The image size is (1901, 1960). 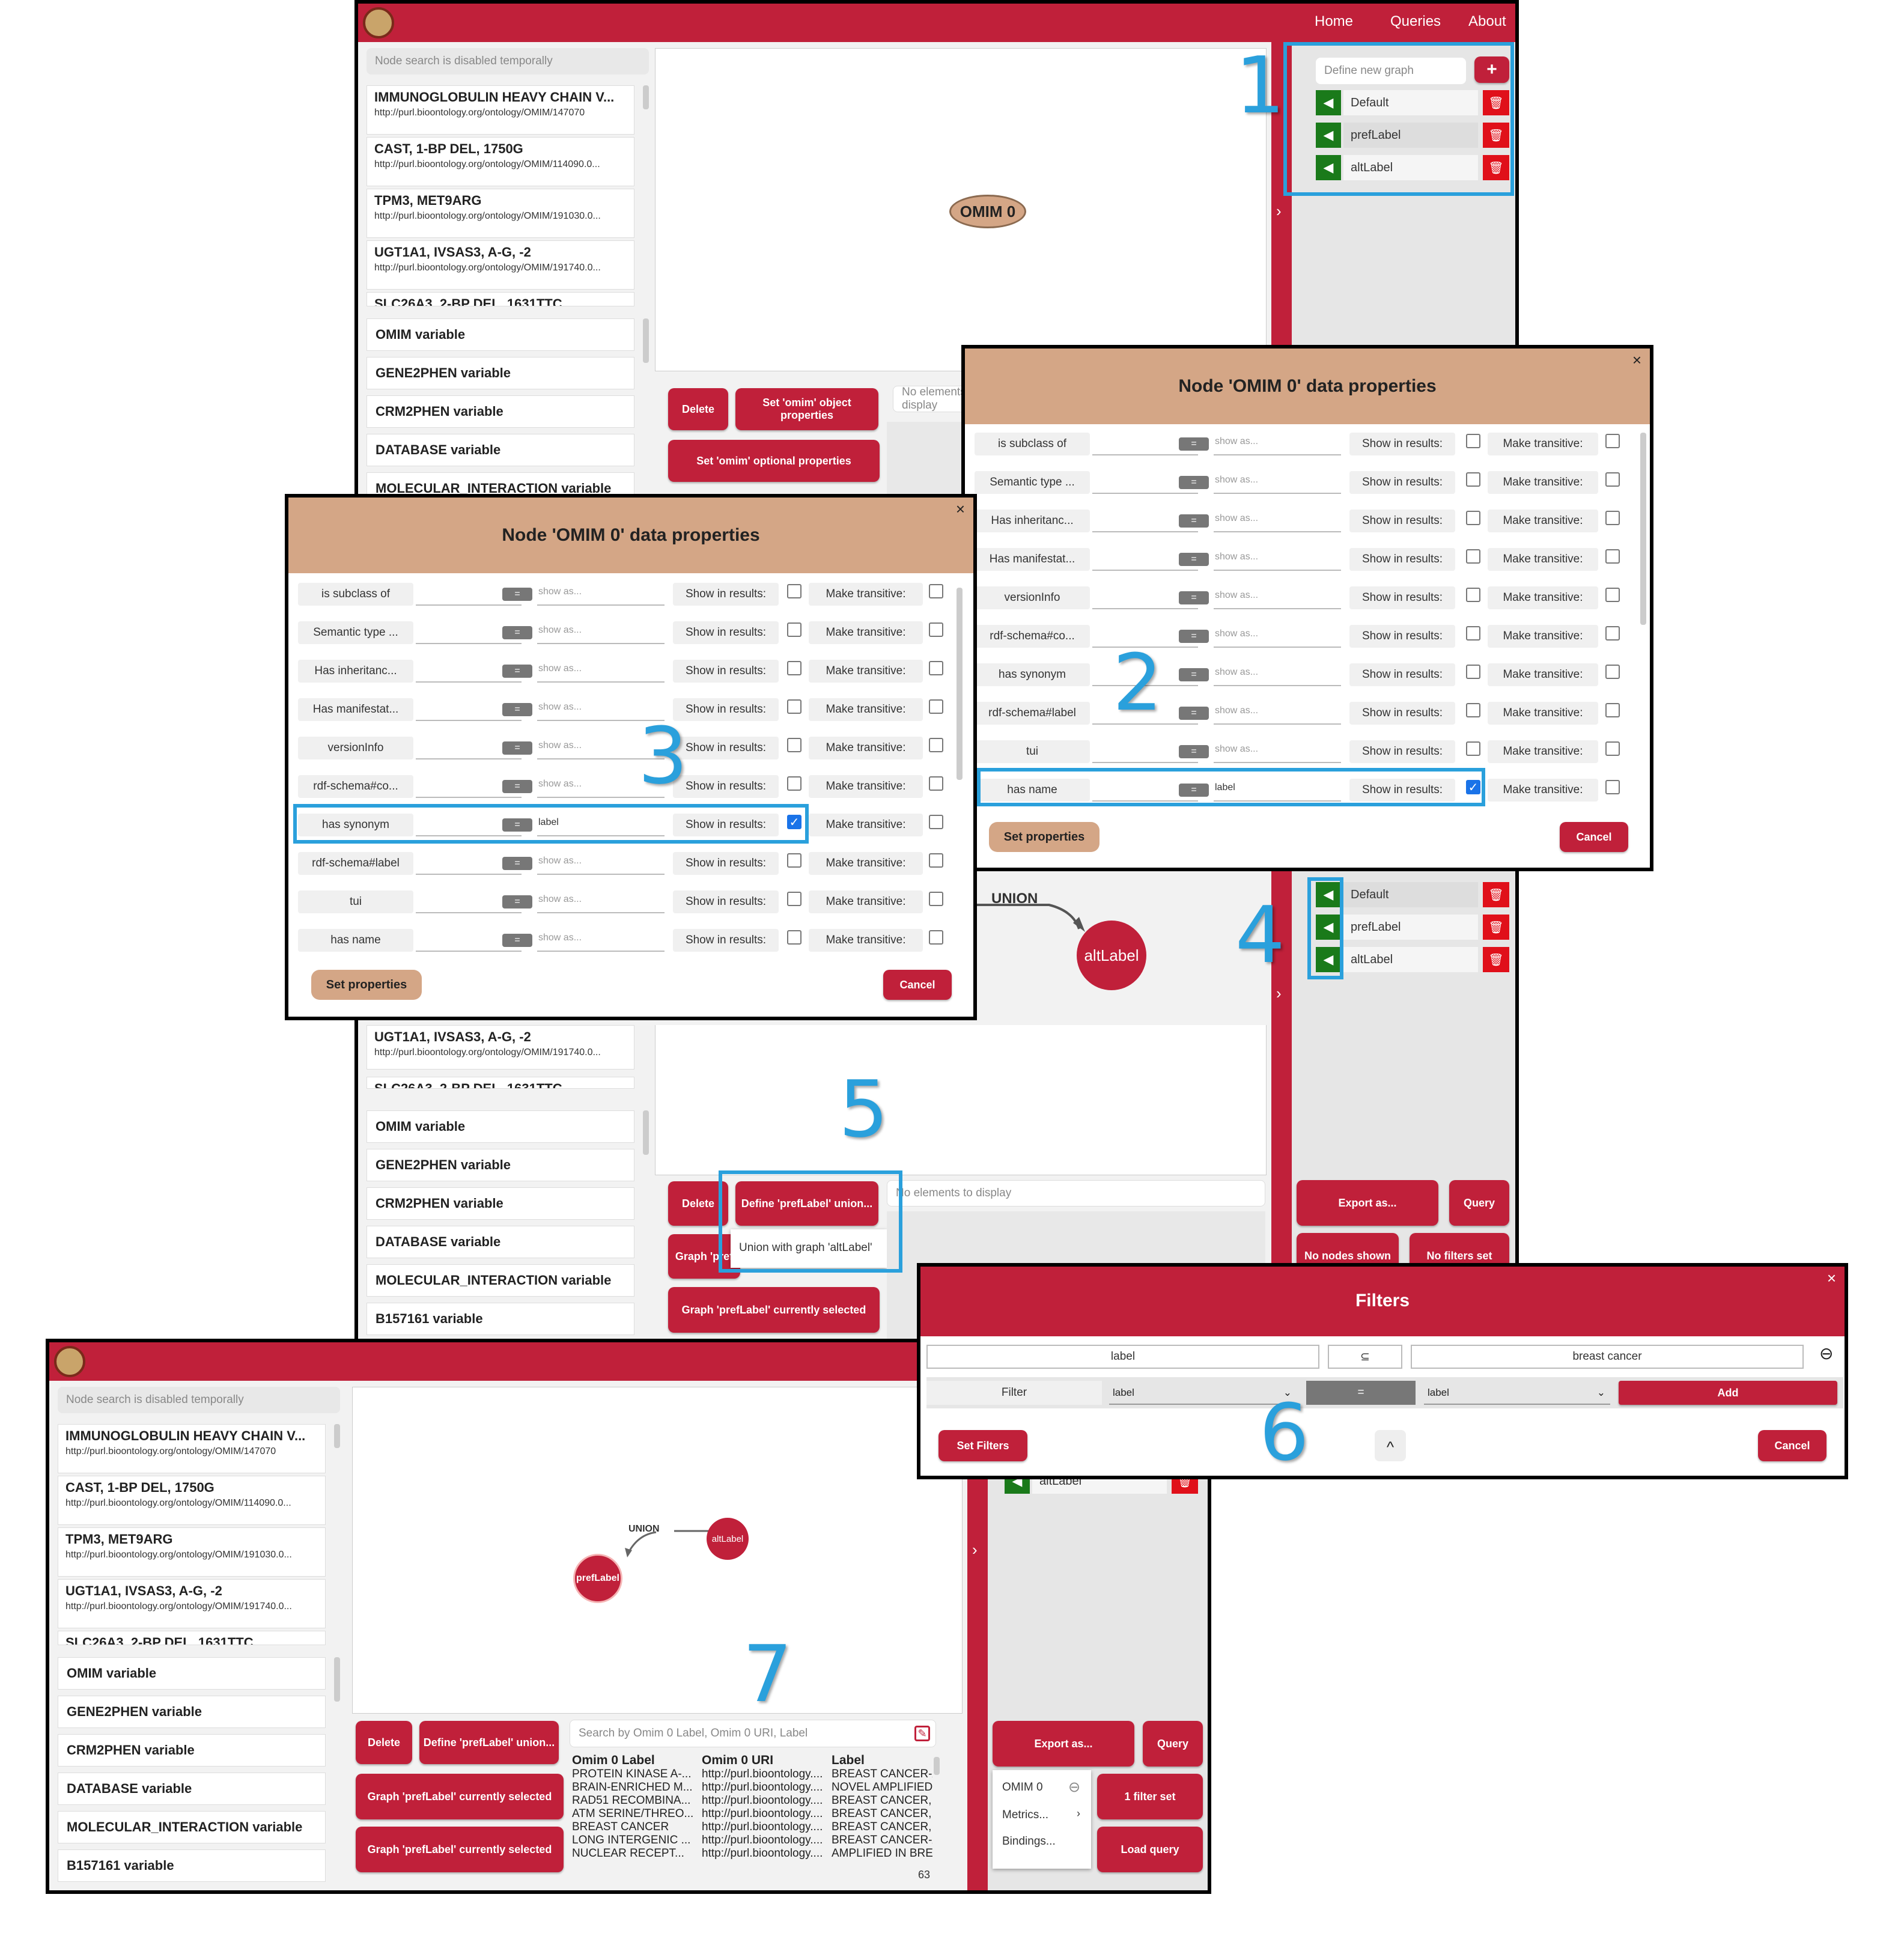 I want to click on remove-filter-icon: ⊖, so click(x=1826, y=1354).